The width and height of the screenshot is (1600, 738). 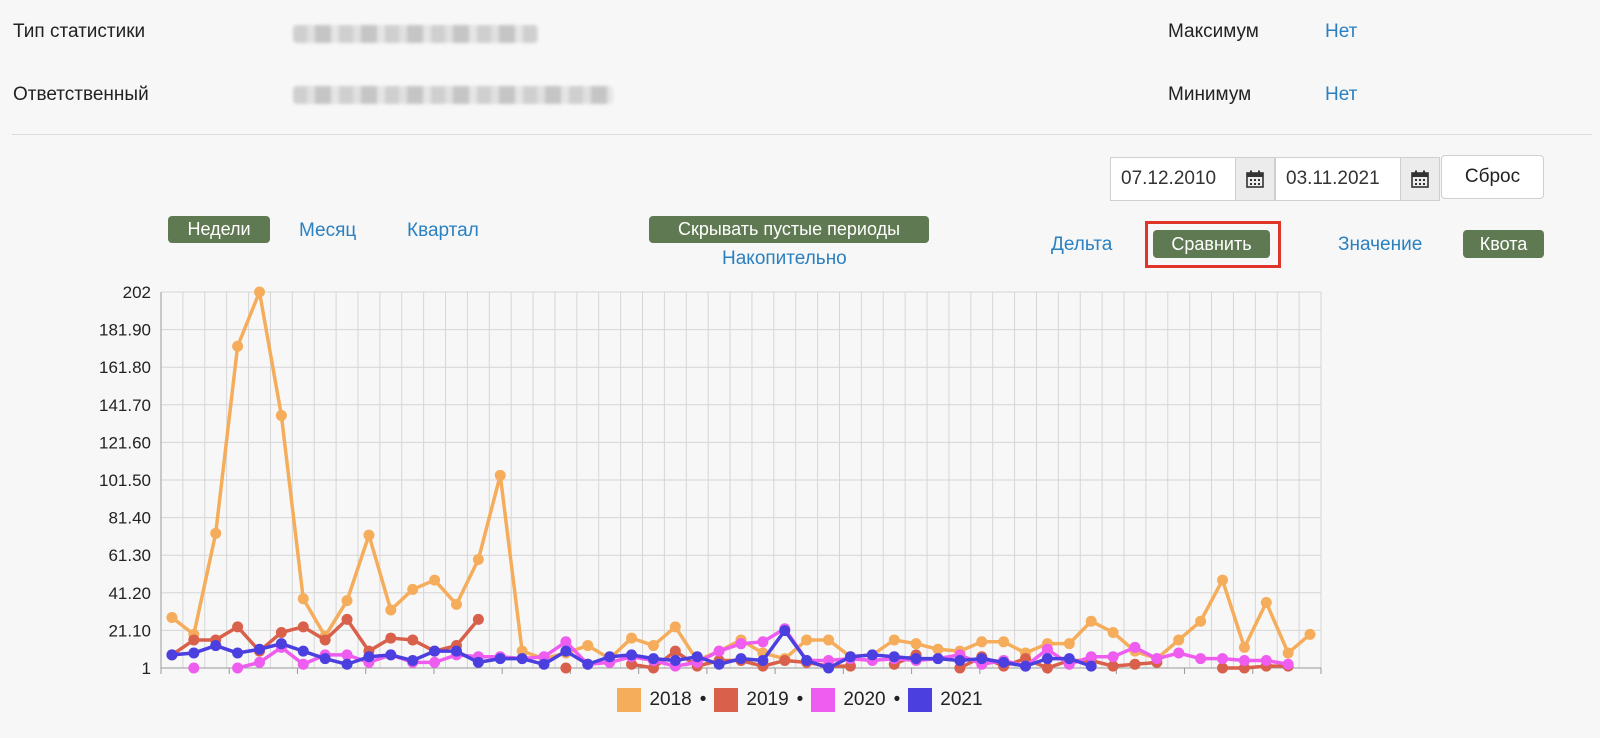 I want to click on value-link: Значение, so click(x=1380, y=245).